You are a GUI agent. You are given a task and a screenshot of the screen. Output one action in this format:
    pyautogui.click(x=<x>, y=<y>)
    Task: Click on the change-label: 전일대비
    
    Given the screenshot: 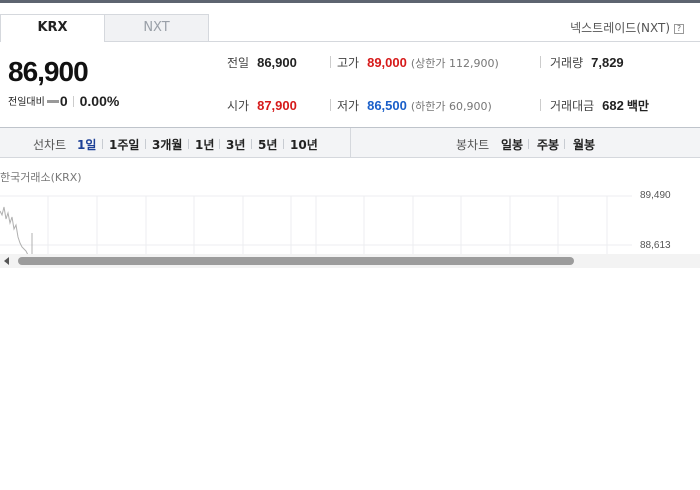 What is the action you would take?
    pyautogui.click(x=26, y=102)
    